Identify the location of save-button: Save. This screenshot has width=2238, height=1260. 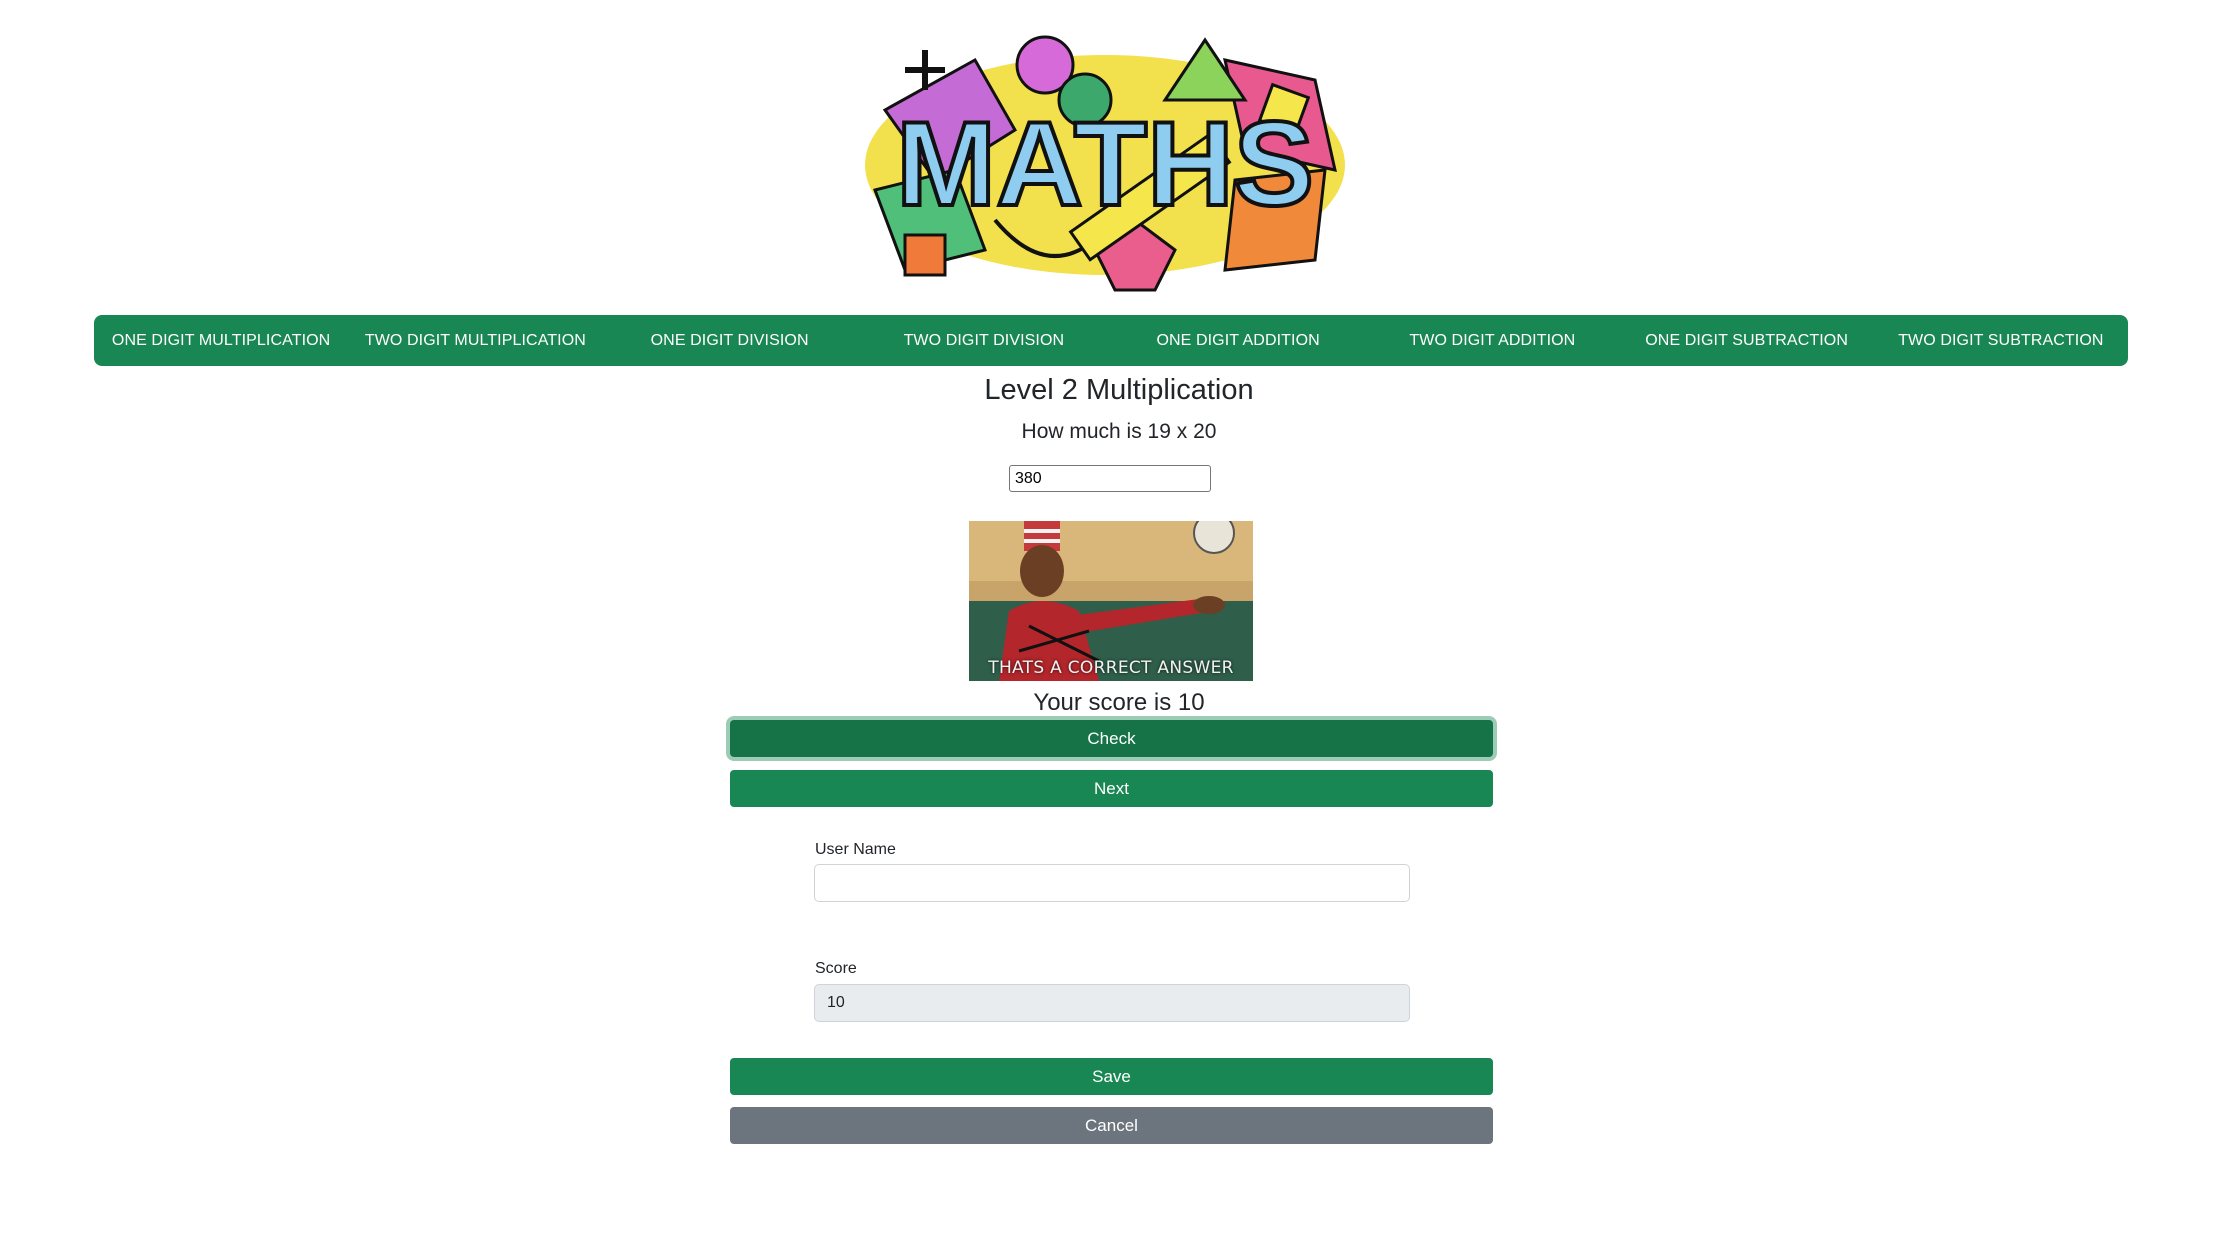
(1111, 1076).